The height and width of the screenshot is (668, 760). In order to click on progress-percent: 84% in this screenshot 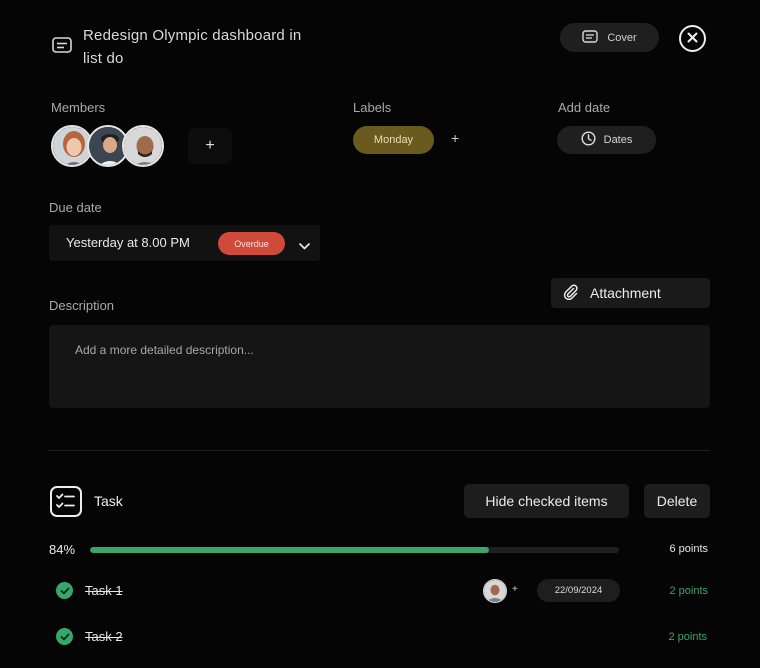, I will do `click(62, 549)`.